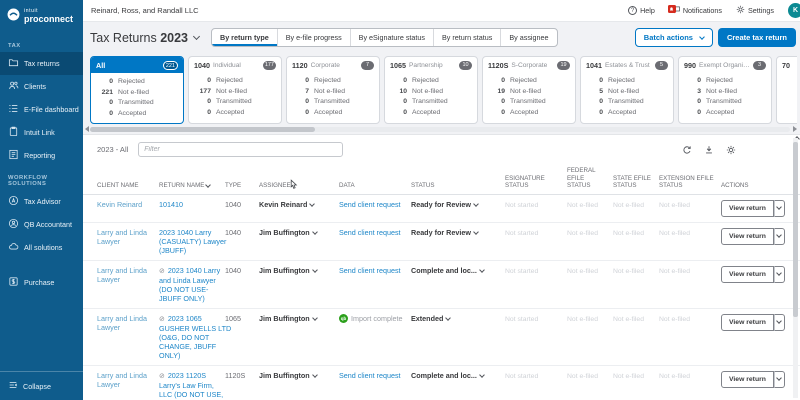 This screenshot has height=400, width=800. Describe the element at coordinates (699, 101) in the screenshot. I see `stat-value: 0` at that location.